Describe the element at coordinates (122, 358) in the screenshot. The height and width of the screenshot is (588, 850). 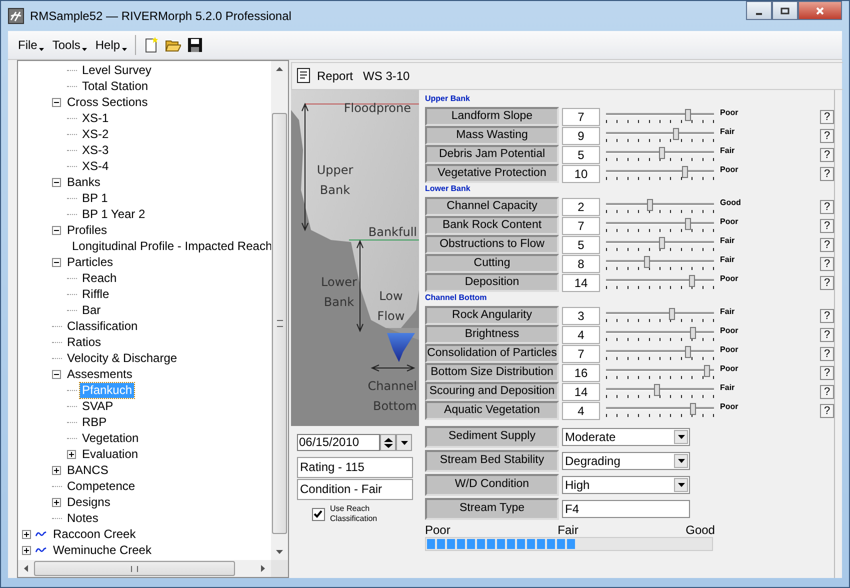
I see `tree-item: Velocity & Discharge` at that location.